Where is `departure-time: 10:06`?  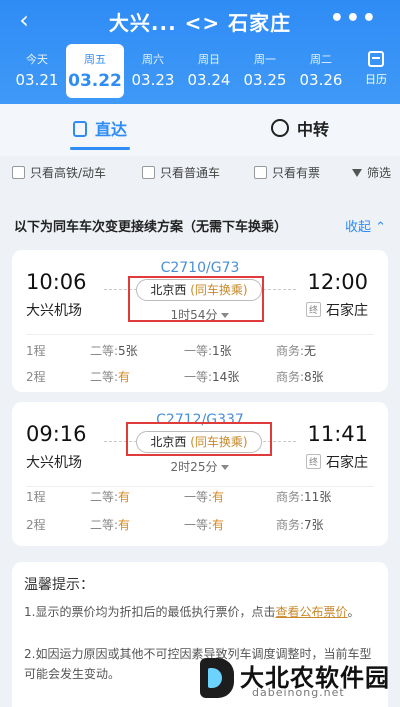 departure-time: 10:06 is located at coordinates (56, 282).